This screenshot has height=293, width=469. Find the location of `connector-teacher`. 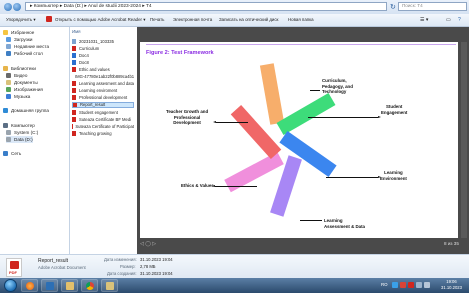

connector-teacher is located at coordinates (232, 122).